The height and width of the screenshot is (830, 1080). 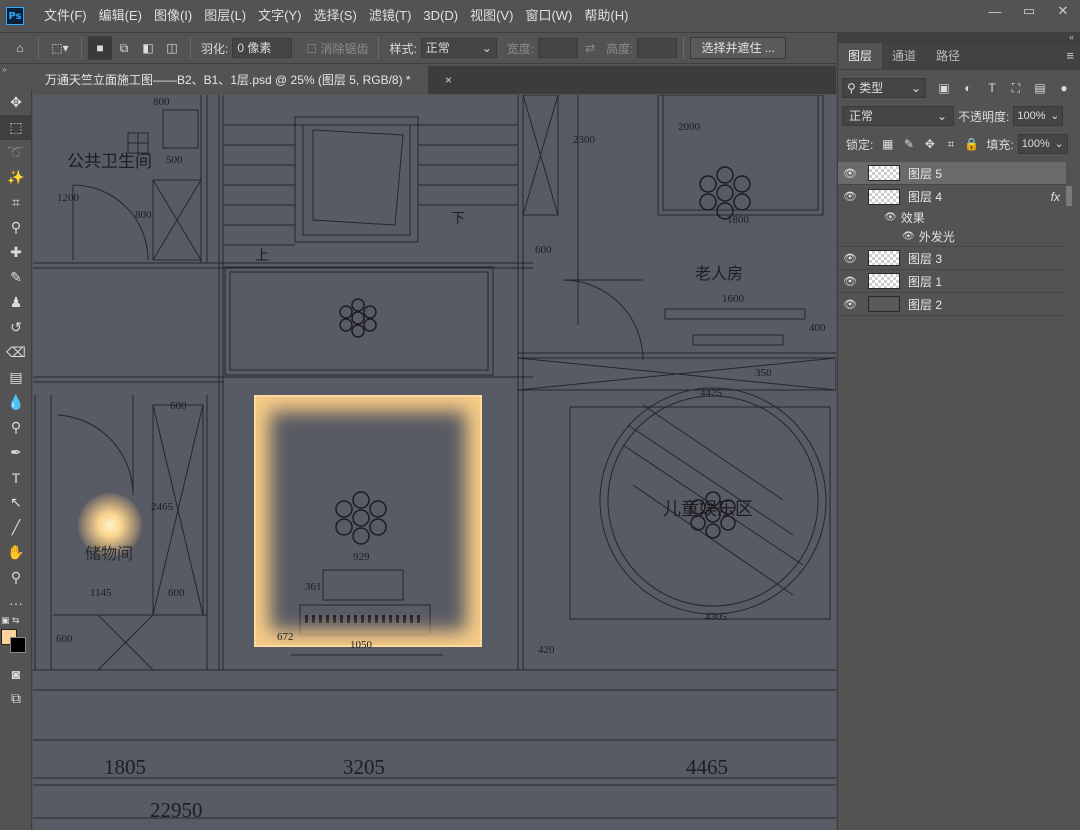 I want to click on blend-mode-select: 正常 ⌄, so click(x=898, y=116).